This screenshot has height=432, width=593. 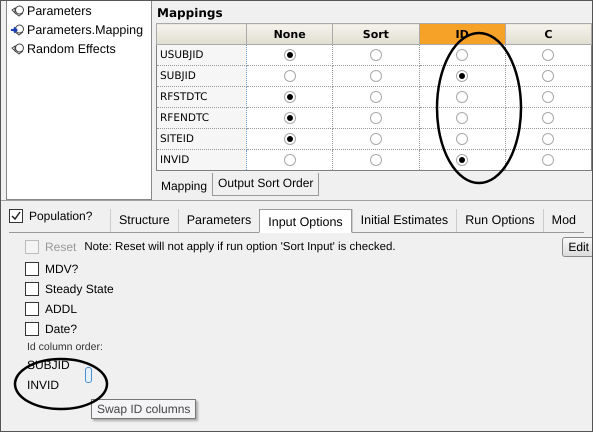 What do you see at coordinates (65, 347) in the screenshot?
I see `field-label: Id column order:` at bounding box center [65, 347].